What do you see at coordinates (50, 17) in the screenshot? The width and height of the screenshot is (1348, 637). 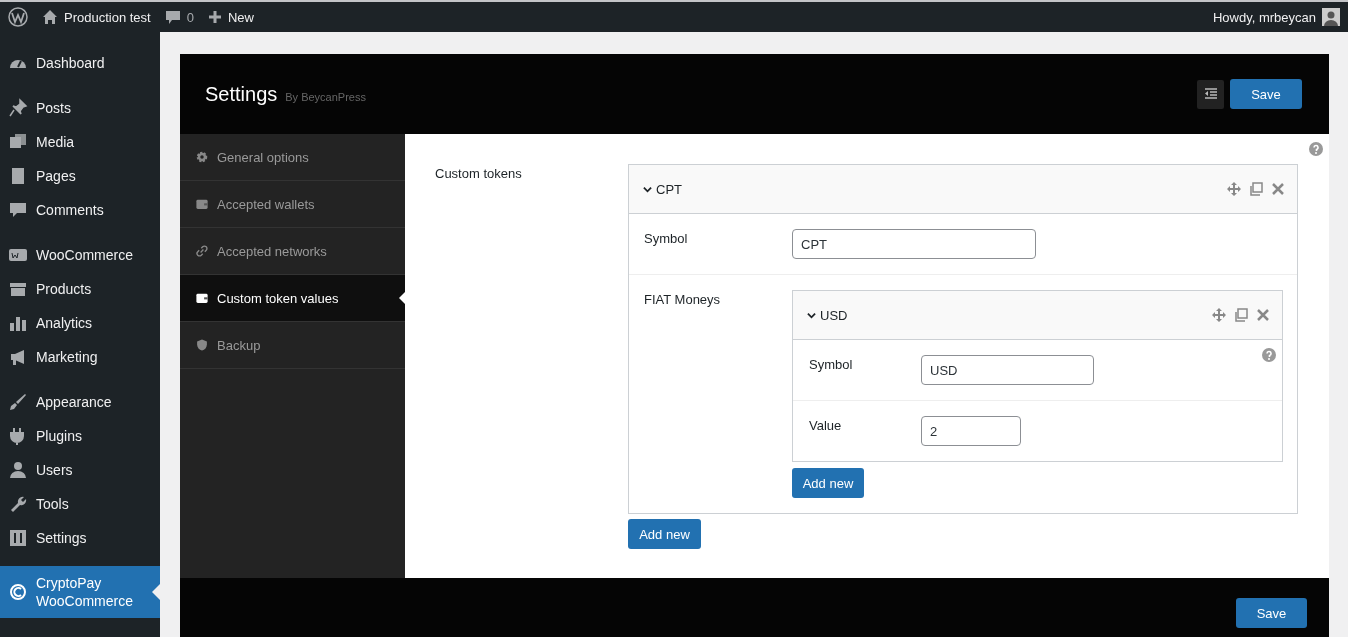 I see `home-icon` at bounding box center [50, 17].